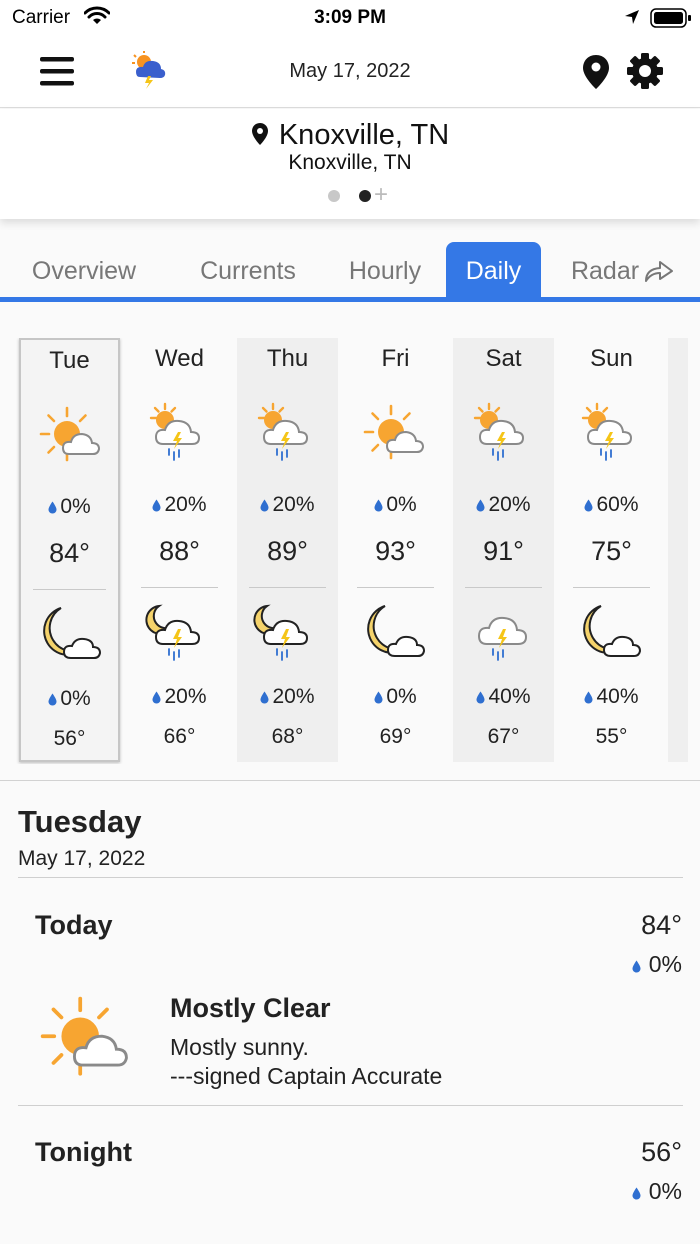  Describe the element at coordinates (82, 858) in the screenshot. I see `detail-date: May 17, 2022` at that location.